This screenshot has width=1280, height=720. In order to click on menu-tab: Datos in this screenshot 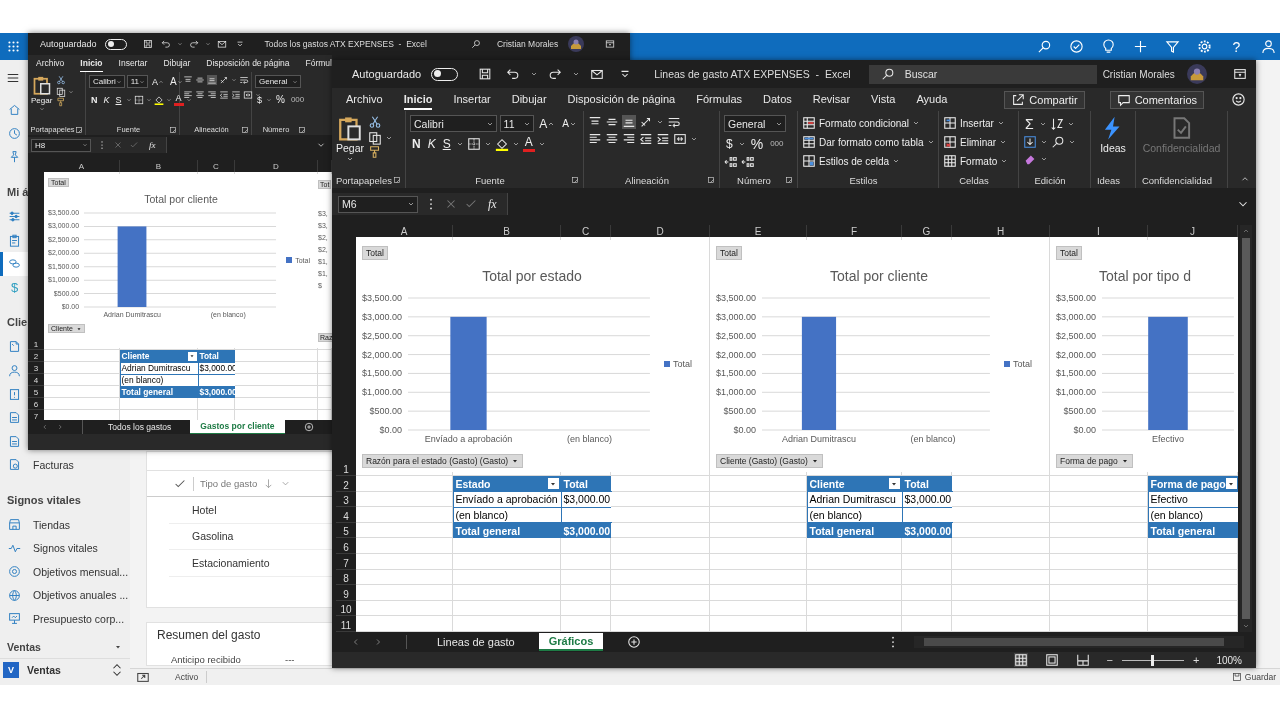, I will do `click(777, 99)`.